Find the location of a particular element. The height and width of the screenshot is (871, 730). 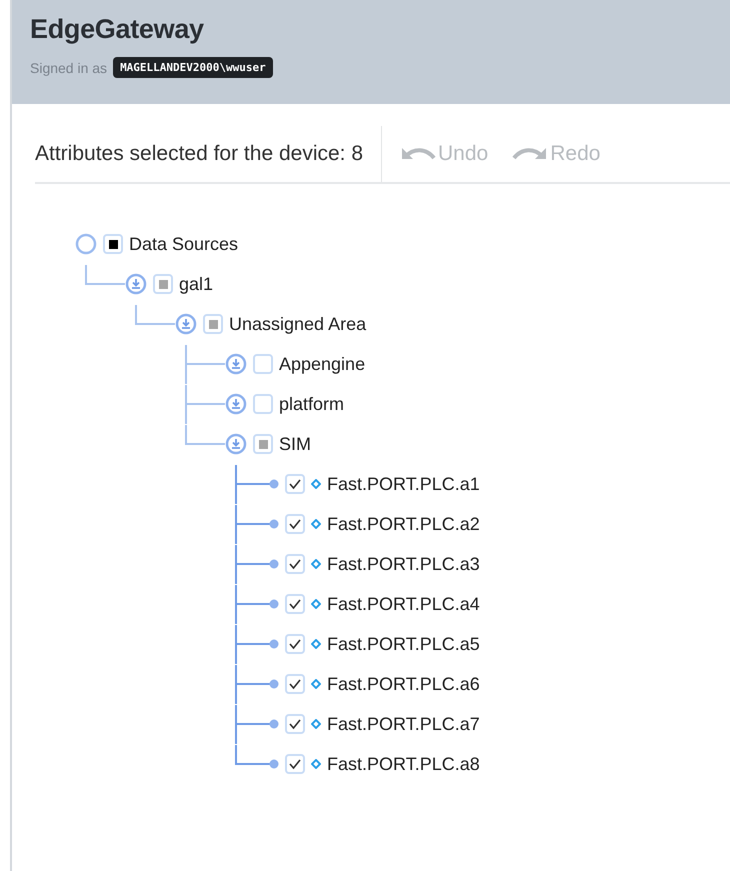

node-label: Fast.PORT.PLC.a3 is located at coordinates (403, 564).